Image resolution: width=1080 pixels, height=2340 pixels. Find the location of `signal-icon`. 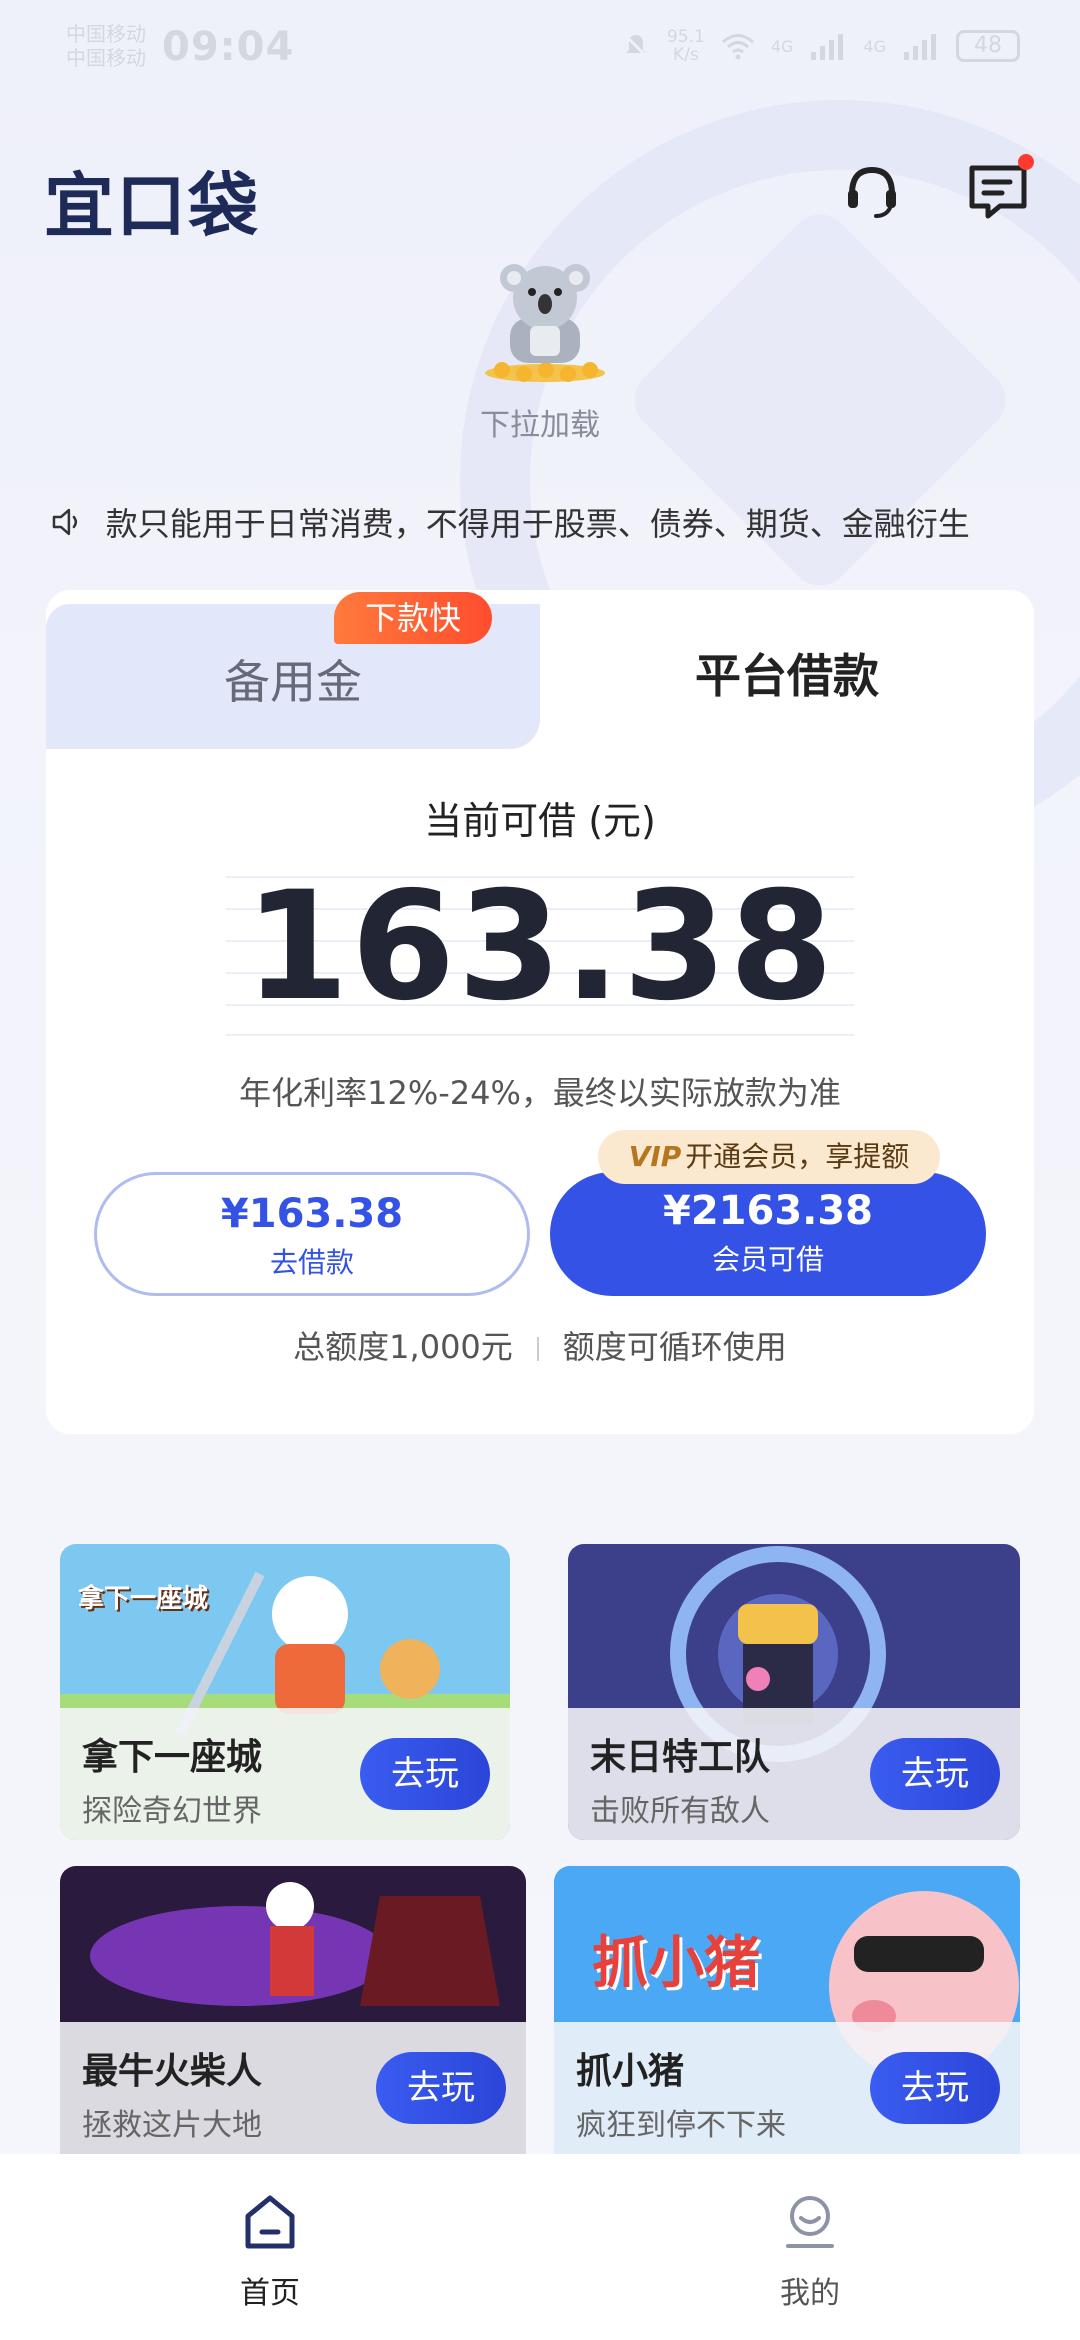

signal-icon is located at coordinates (828, 46).